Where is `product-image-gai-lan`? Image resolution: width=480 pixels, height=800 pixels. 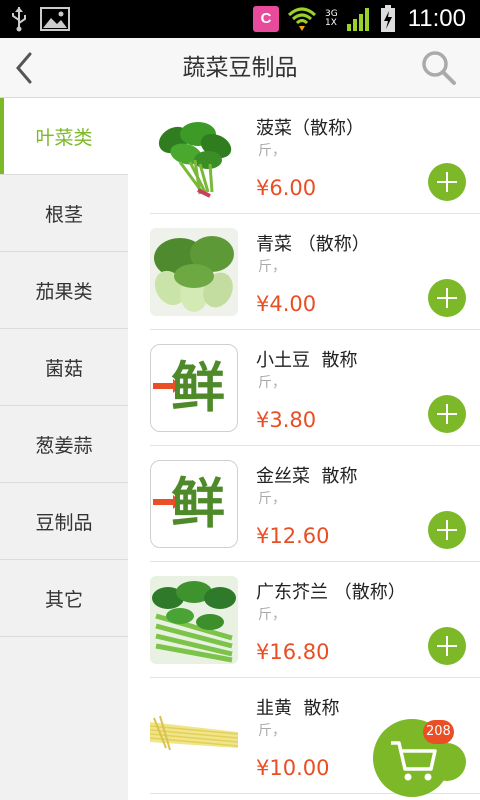
product-image-gai-lan is located at coordinates (194, 620).